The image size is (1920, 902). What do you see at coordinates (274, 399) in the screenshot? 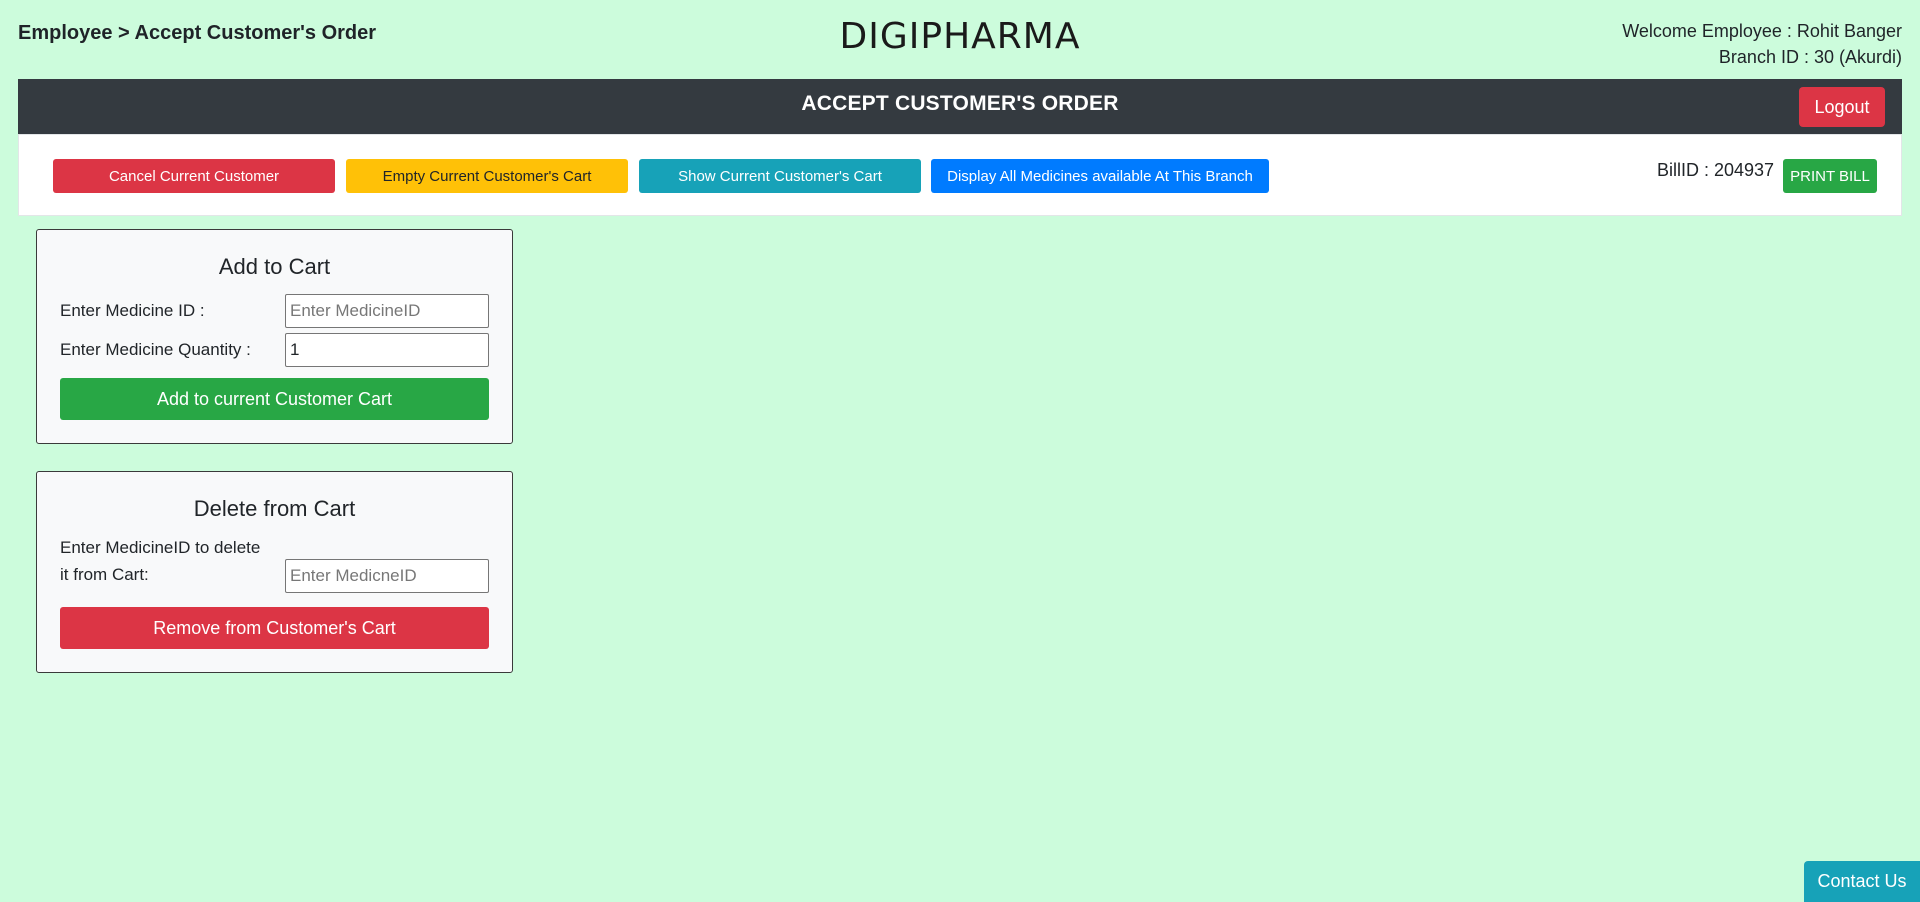
I see `add-to-cart-button: Add to current Customer Cart` at bounding box center [274, 399].